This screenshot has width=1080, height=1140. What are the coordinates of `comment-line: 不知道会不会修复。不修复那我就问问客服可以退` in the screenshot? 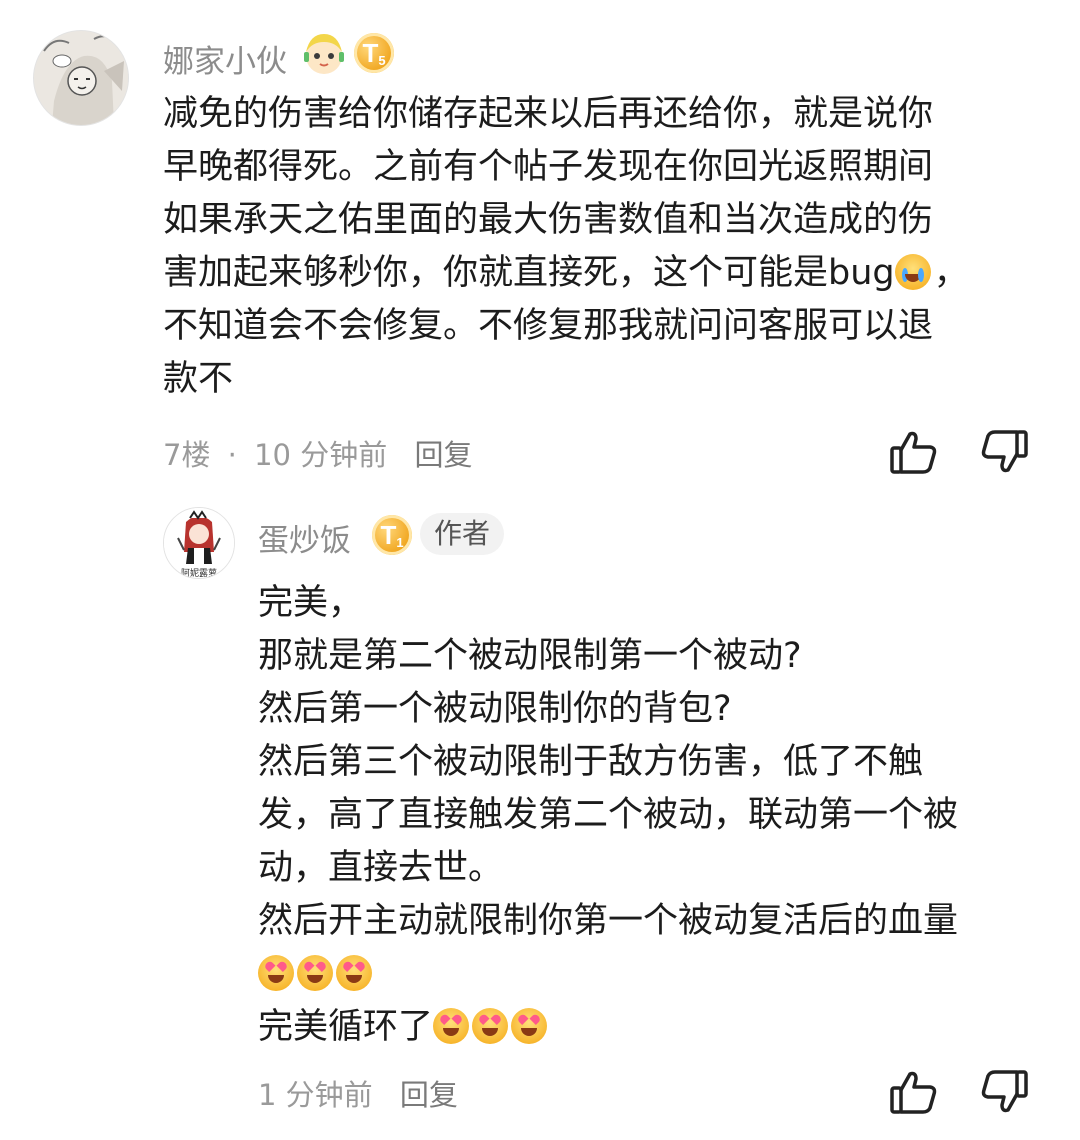 It's located at (548, 326).